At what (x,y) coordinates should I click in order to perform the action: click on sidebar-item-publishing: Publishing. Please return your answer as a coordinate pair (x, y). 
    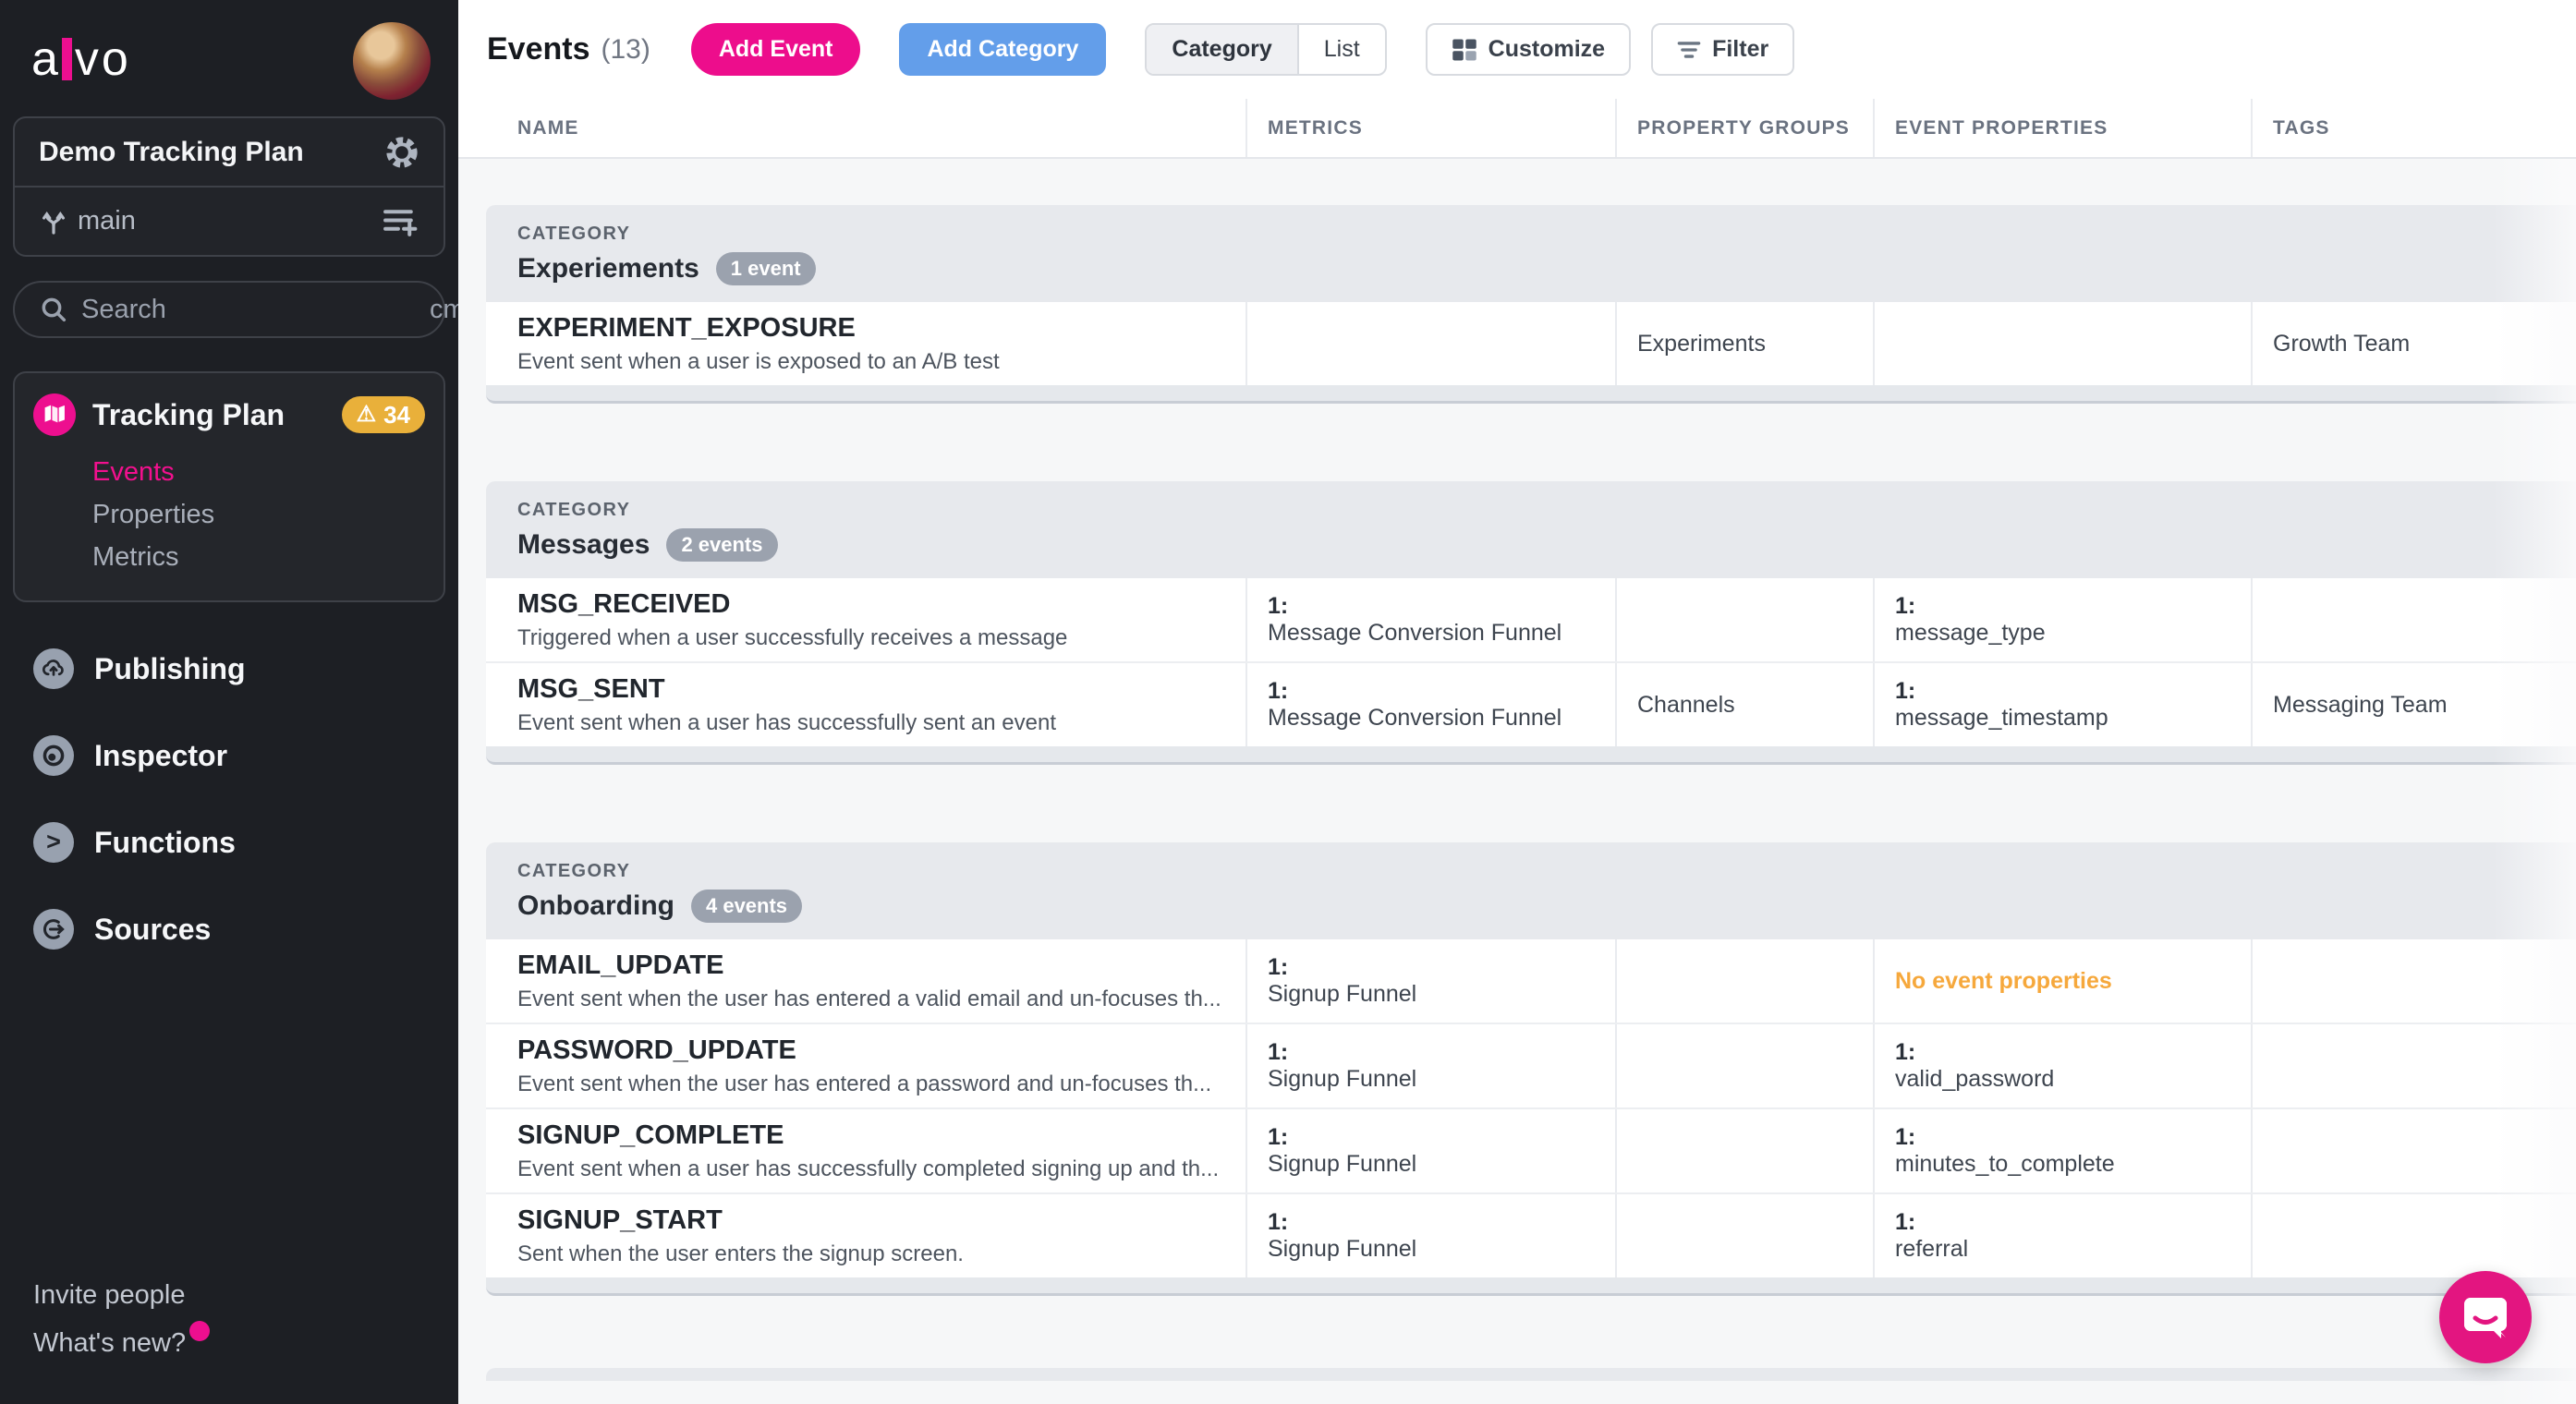
    Looking at the image, I should click on (229, 668).